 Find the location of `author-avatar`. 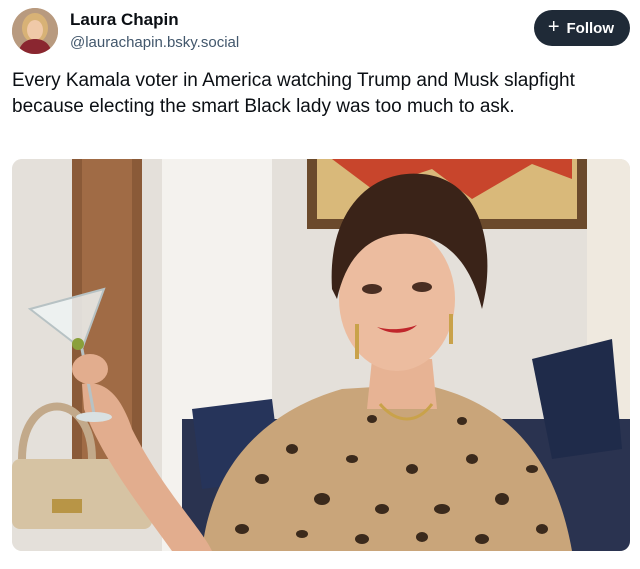

author-avatar is located at coordinates (35, 31).